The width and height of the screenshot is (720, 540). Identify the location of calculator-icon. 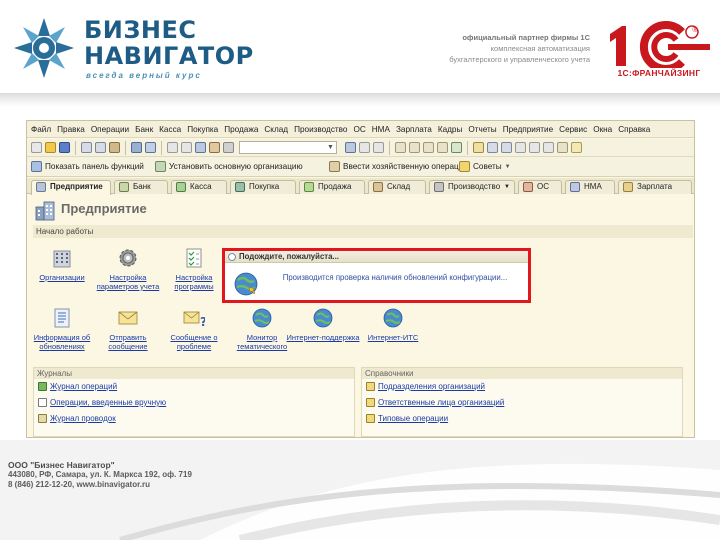
(456, 147).